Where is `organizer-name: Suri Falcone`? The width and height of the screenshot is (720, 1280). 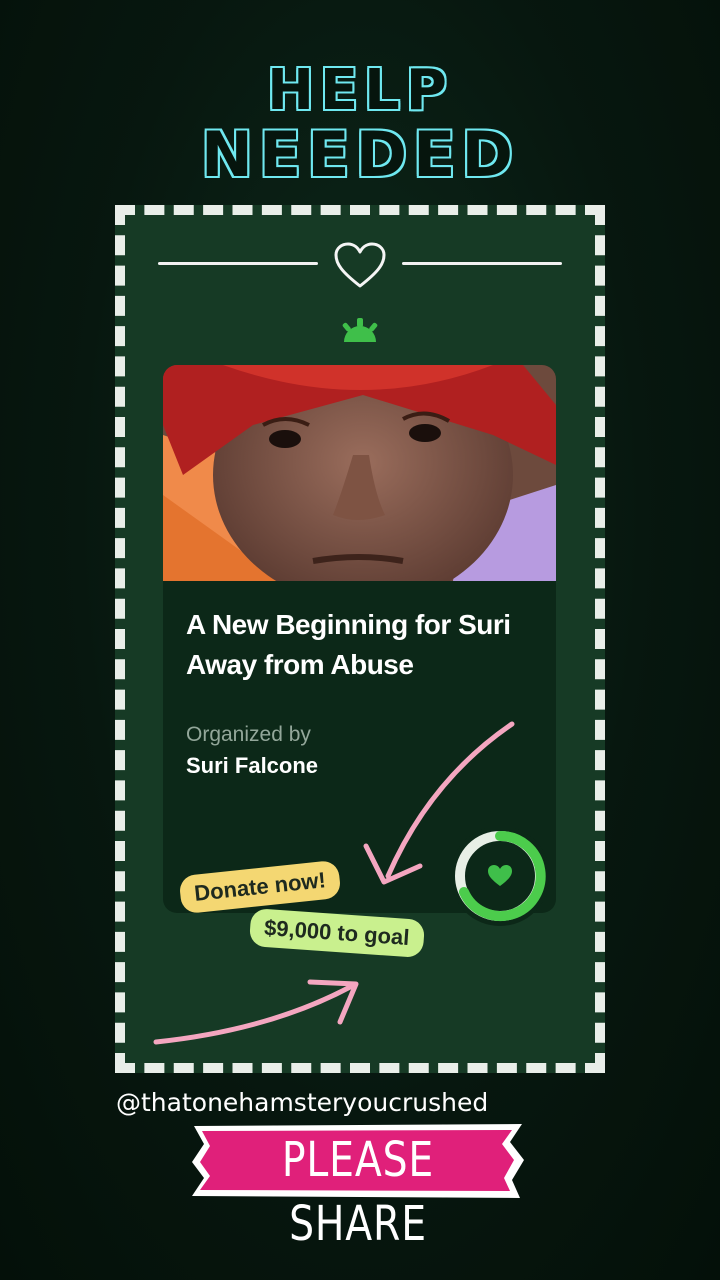
organizer-name: Suri Falcone is located at coordinates (252, 765).